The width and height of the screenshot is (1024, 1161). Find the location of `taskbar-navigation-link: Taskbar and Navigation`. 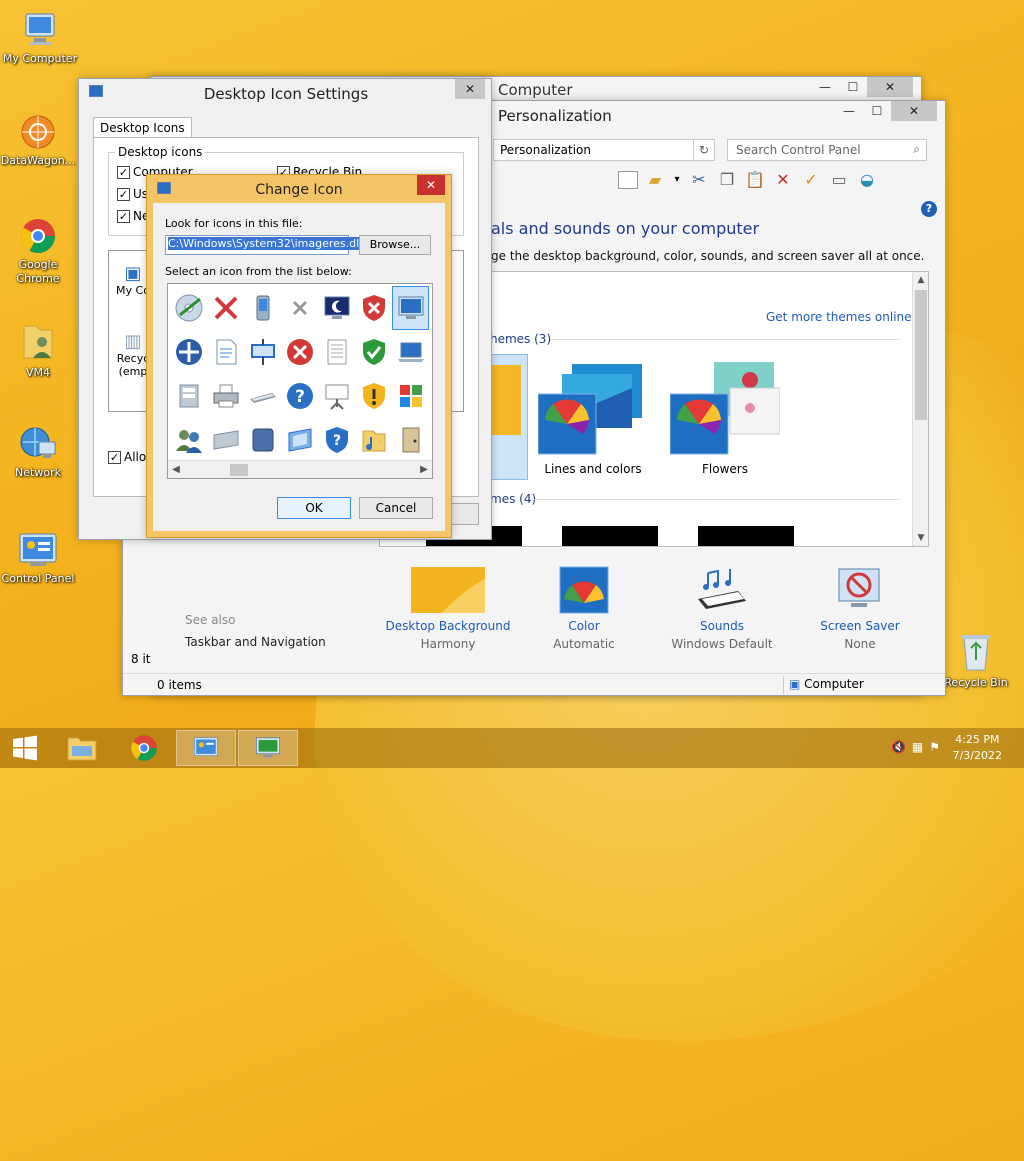

taskbar-navigation-link: Taskbar and Navigation is located at coordinates (255, 642).